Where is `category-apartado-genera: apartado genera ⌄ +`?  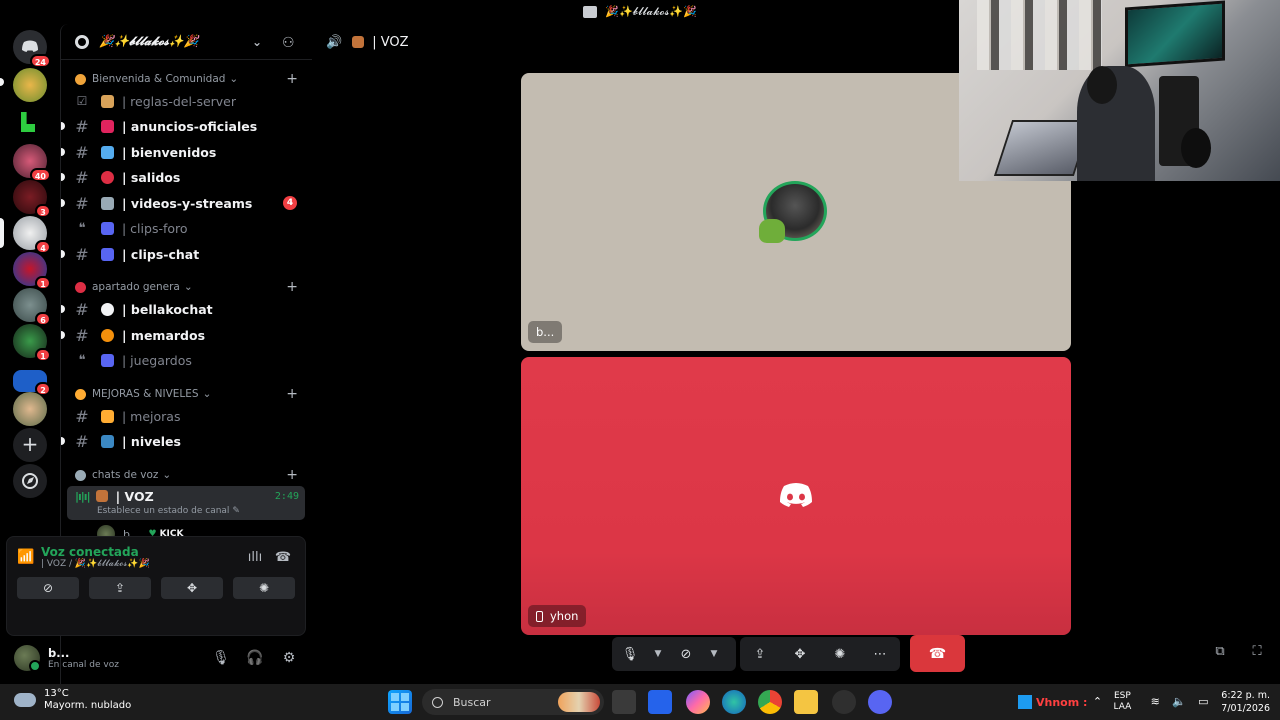 category-apartado-genera: apartado genera ⌄ + is located at coordinates (186, 287).